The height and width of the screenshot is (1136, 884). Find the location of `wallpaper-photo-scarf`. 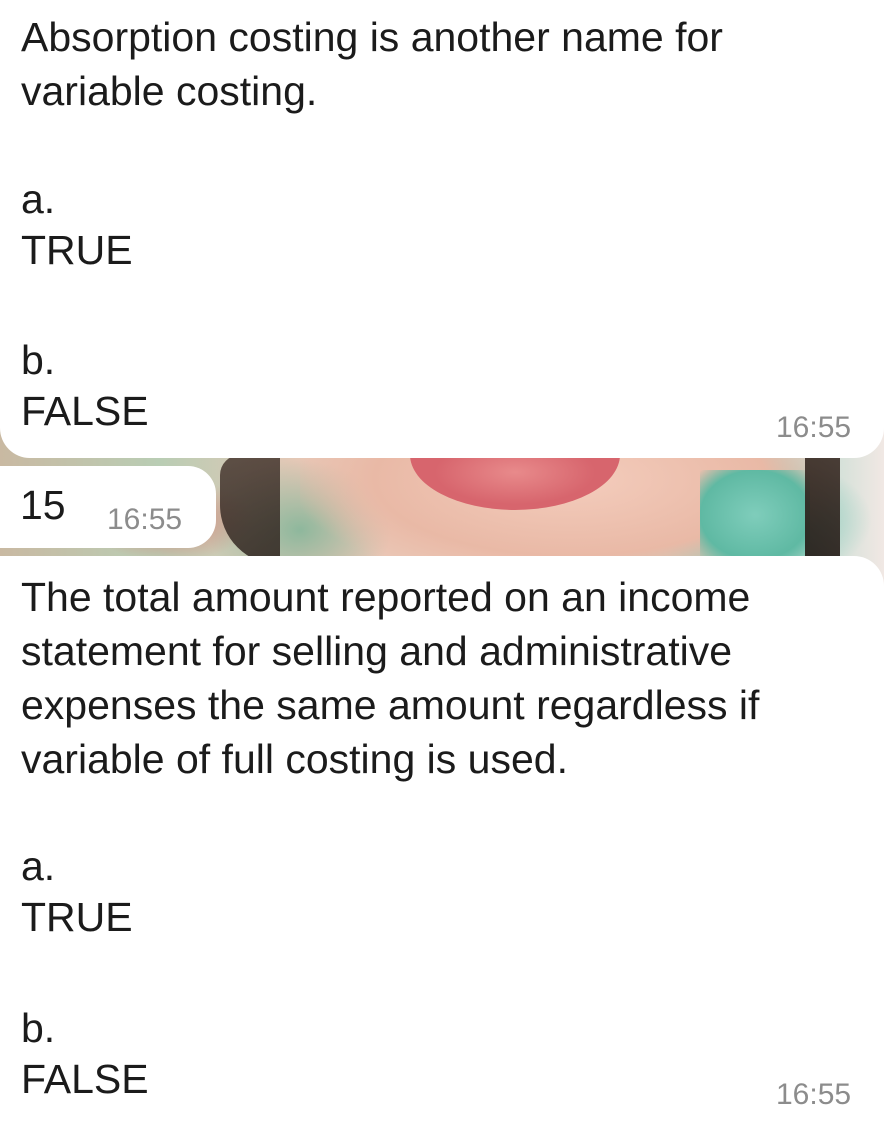

wallpaper-photo-scarf is located at coordinates (755, 515).